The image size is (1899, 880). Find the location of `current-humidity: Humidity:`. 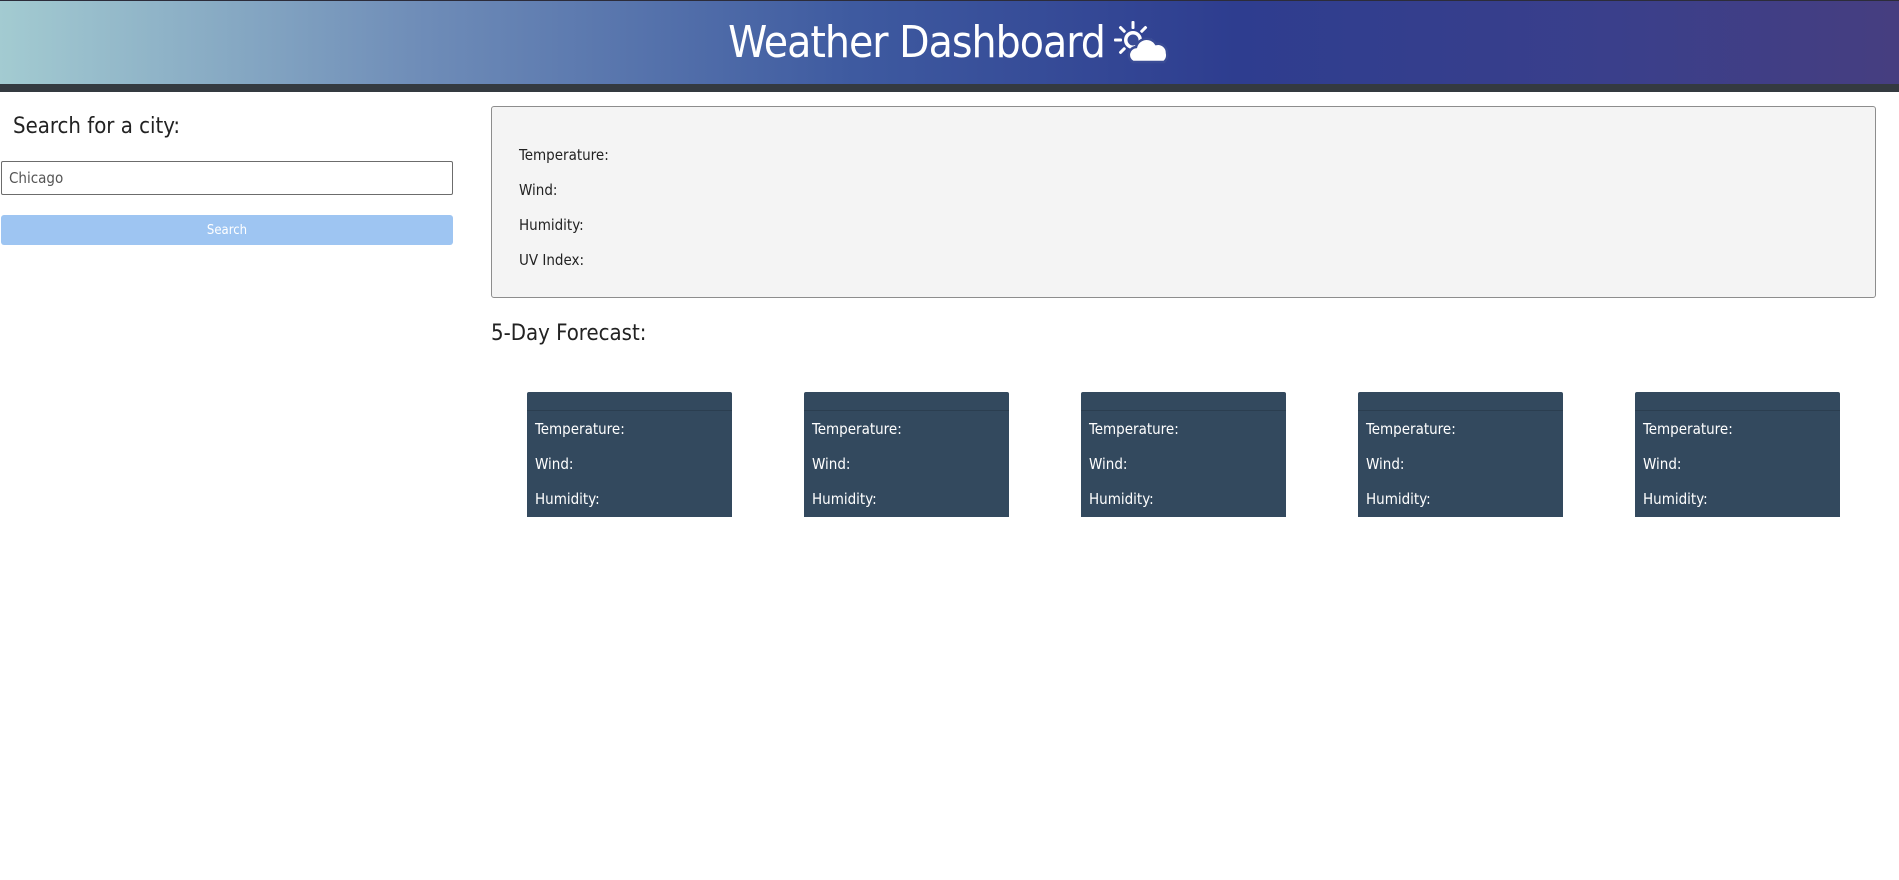

current-humidity: Humidity: is located at coordinates (551, 225).